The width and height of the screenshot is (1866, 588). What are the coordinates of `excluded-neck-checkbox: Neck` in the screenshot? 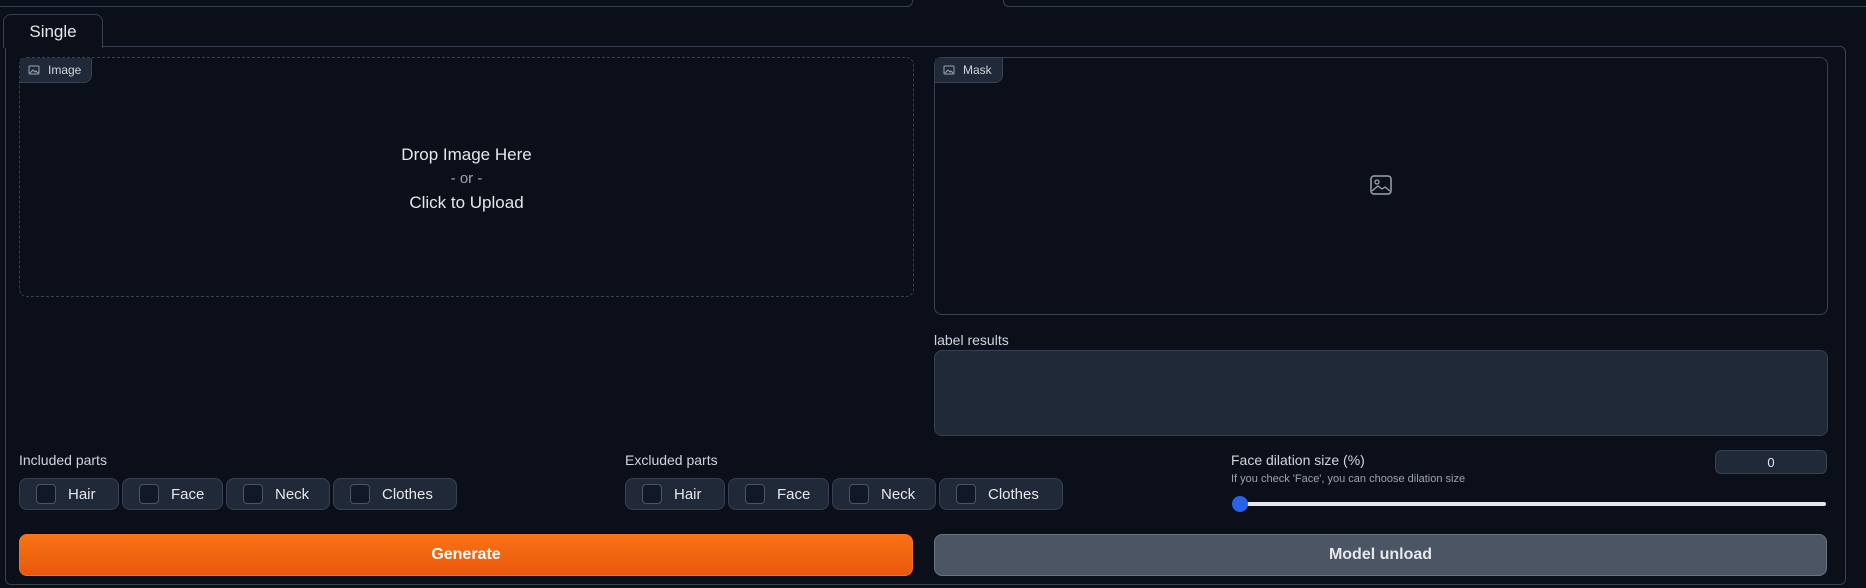 It's located at (884, 494).